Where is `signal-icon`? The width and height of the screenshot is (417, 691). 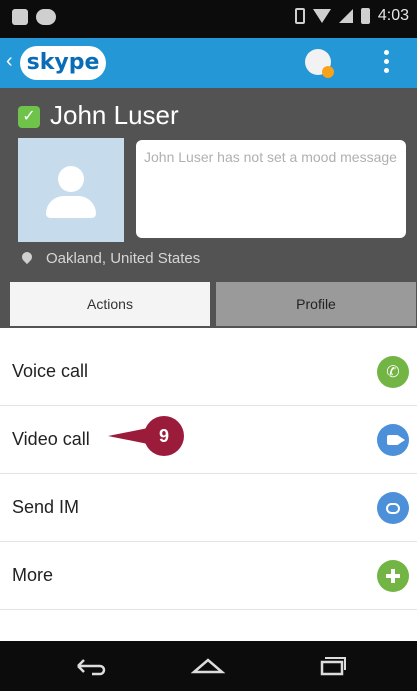
signal-icon is located at coordinates (345, 16).